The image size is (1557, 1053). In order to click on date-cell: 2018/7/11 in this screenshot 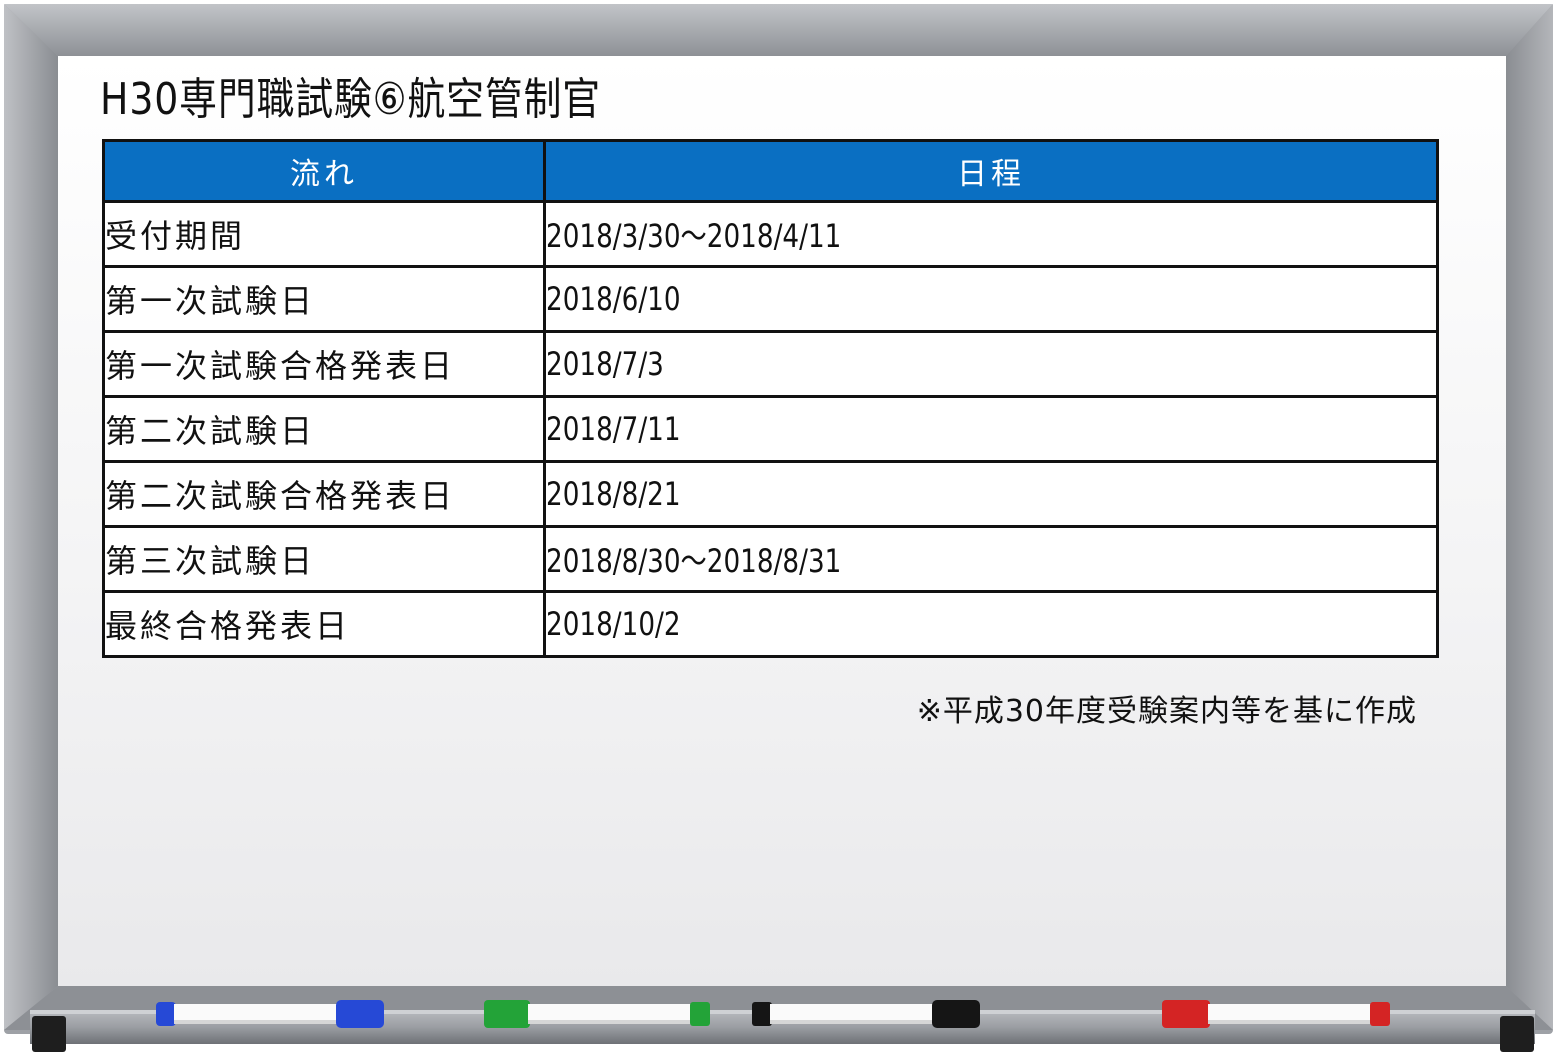, I will do `click(991, 429)`.